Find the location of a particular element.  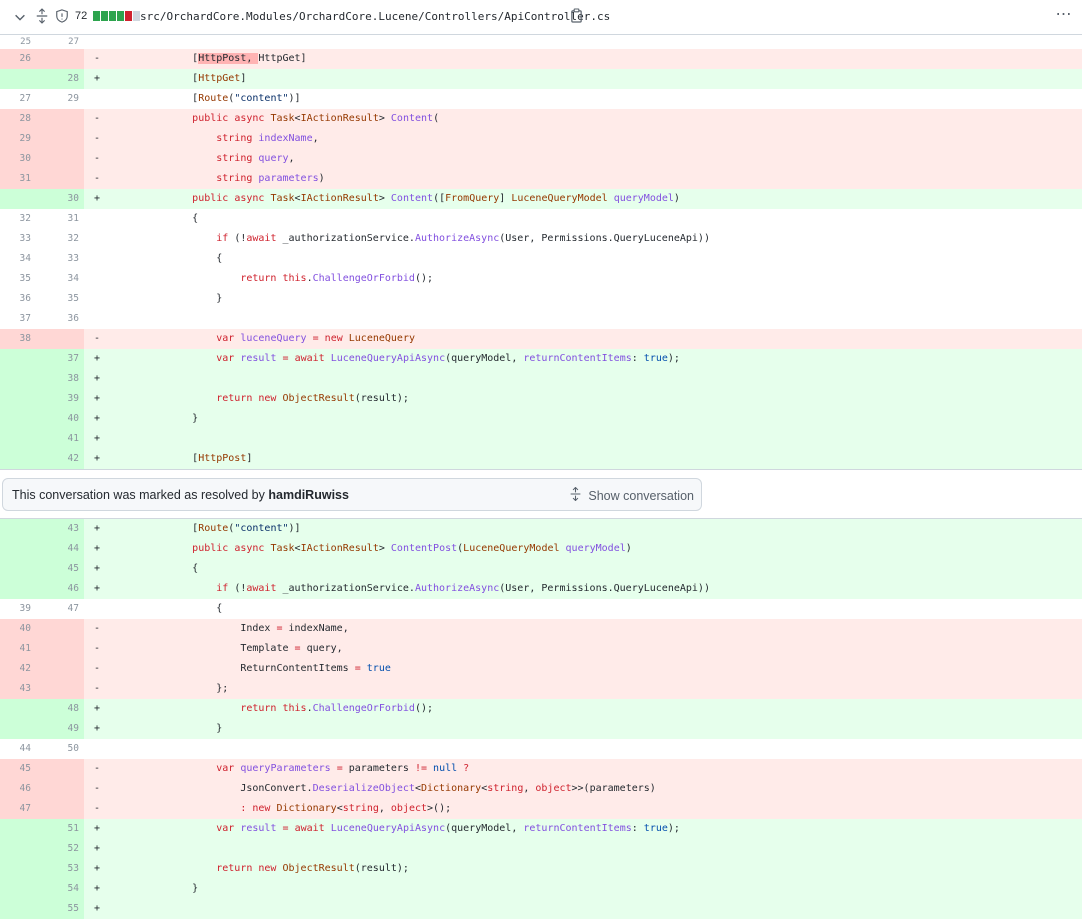

left-line-number: 45 is located at coordinates (21, 769).